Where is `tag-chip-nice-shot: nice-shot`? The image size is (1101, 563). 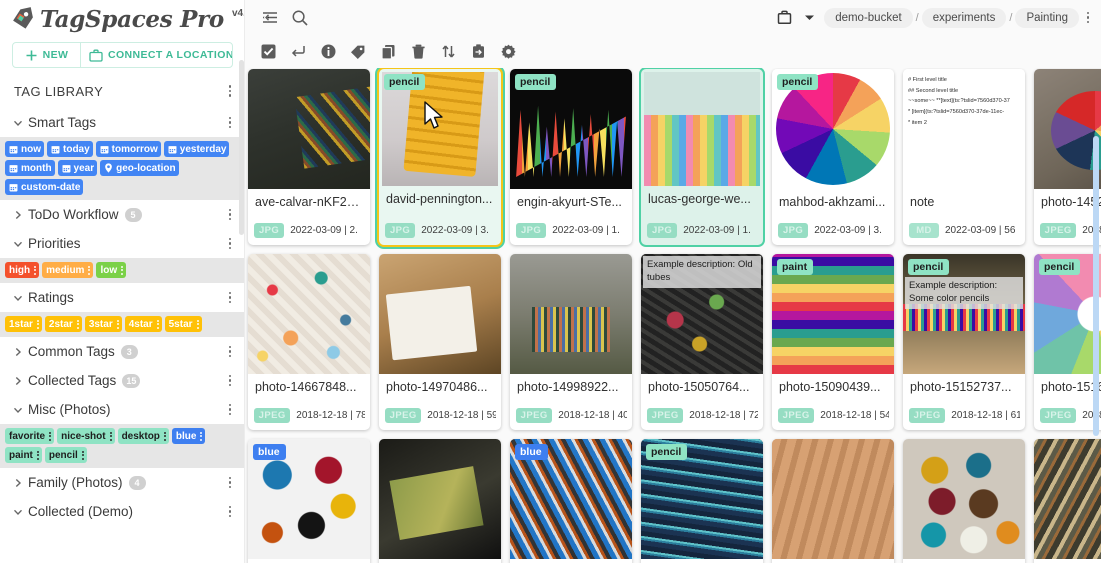 tag-chip-nice-shot: nice-shot is located at coordinates (86, 436).